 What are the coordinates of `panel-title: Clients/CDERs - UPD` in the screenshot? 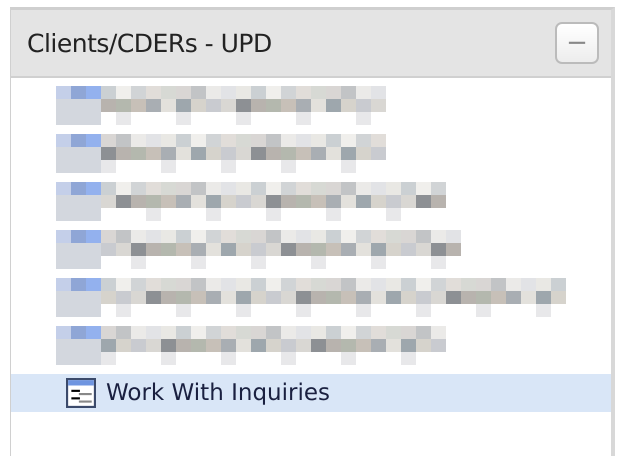 It's located at (149, 43).